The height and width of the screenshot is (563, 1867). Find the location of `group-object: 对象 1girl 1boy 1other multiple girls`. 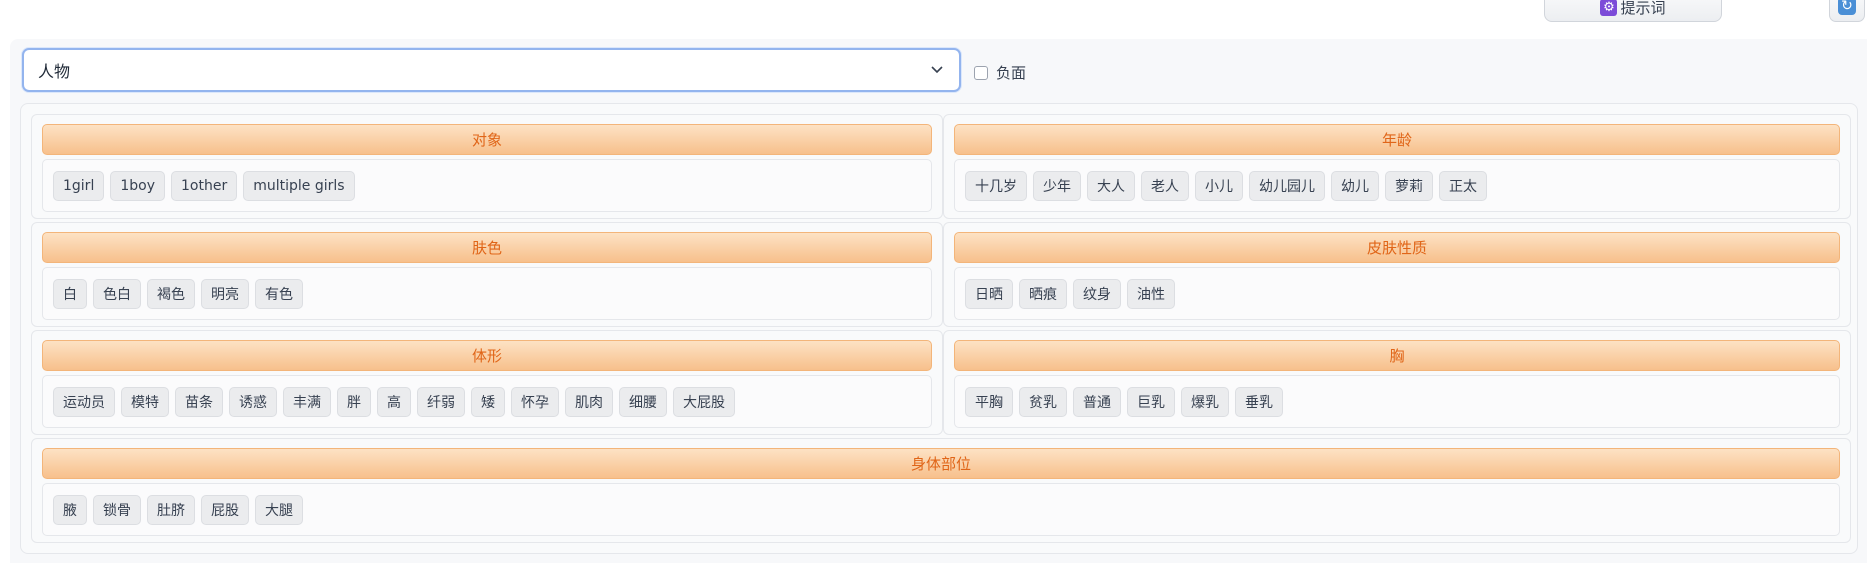

group-object: 对象 1girl 1boy 1other multiple girls is located at coordinates (487, 166).